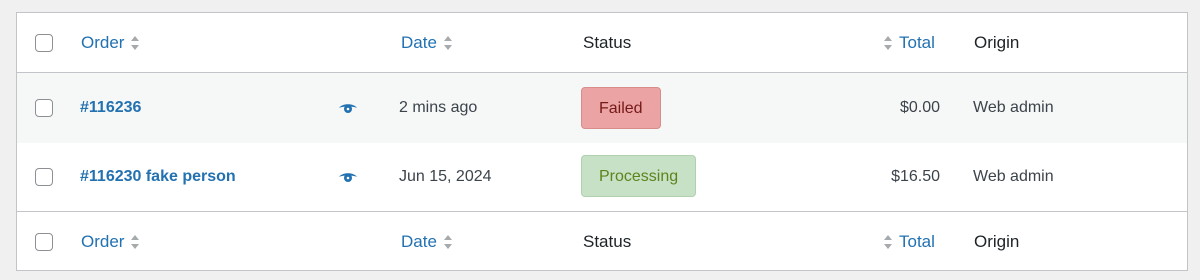  Describe the element at coordinates (607, 241) in the screenshot. I see `column-footer-status: Status` at that location.